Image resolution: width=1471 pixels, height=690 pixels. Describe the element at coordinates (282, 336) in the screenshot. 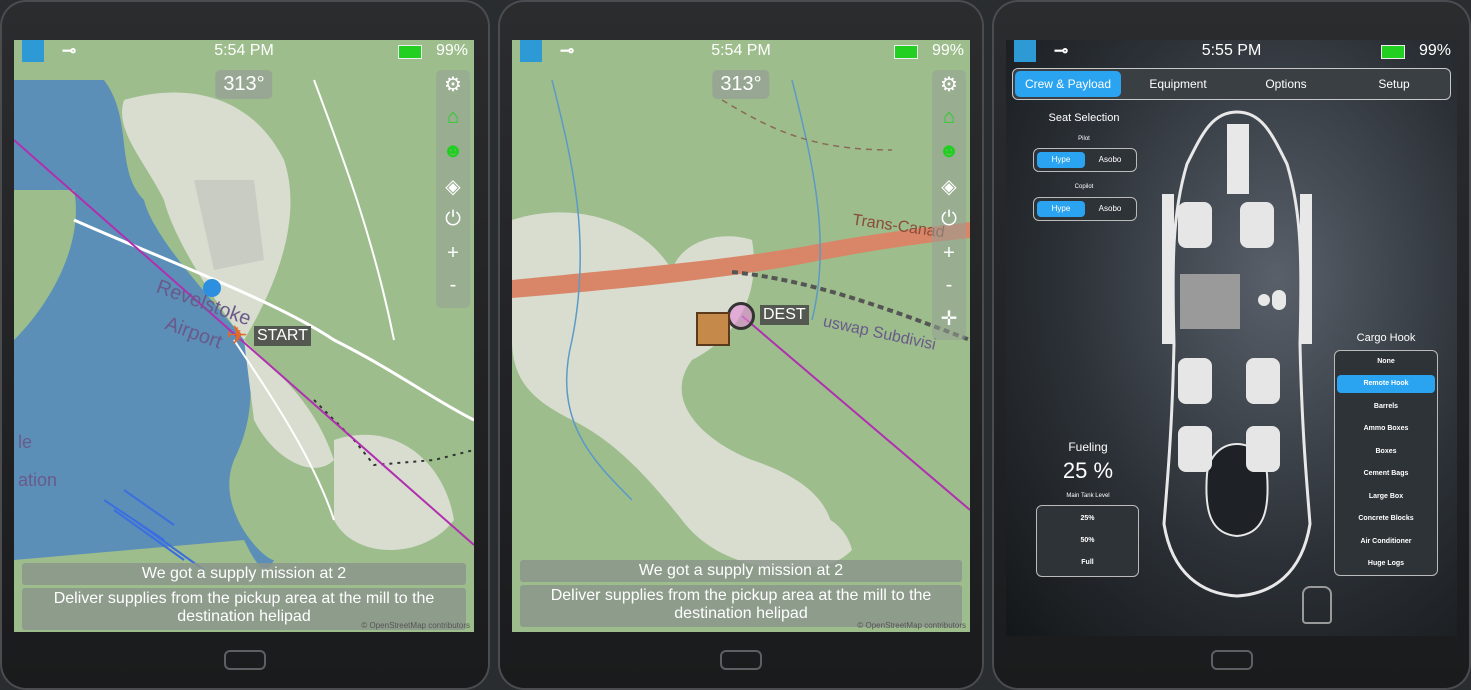

I see `start-marker-label: START` at that location.